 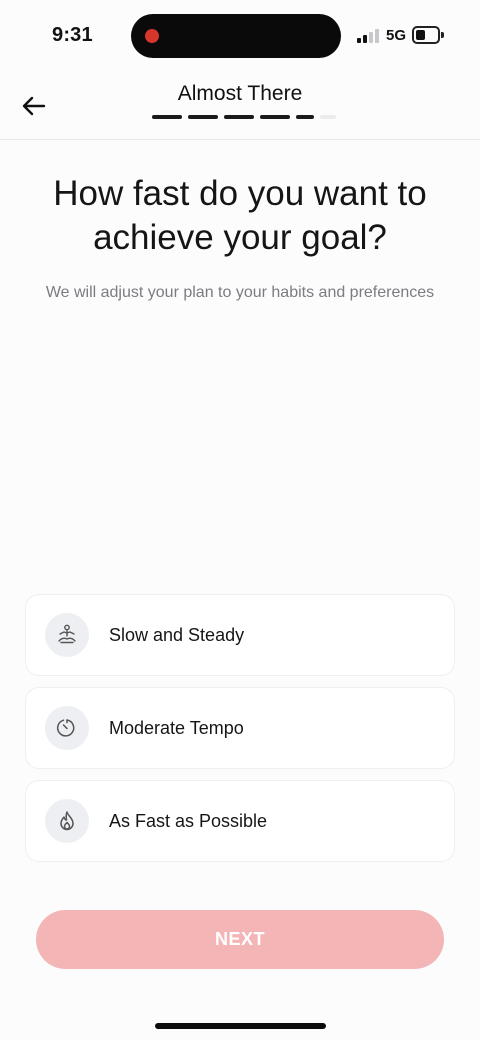 I want to click on header: Almost There, so click(x=240, y=106).